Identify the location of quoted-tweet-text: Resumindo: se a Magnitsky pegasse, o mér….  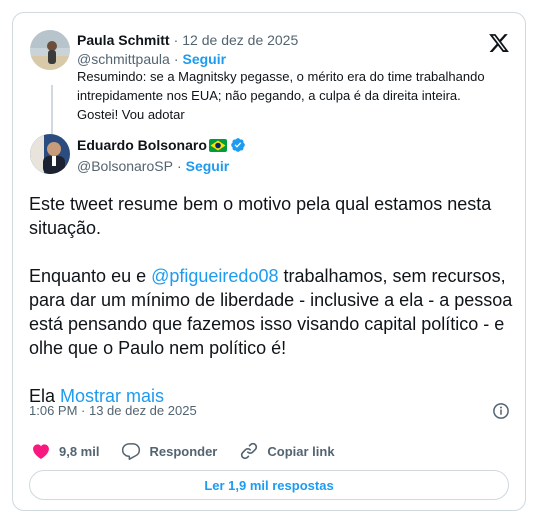
(281, 95).